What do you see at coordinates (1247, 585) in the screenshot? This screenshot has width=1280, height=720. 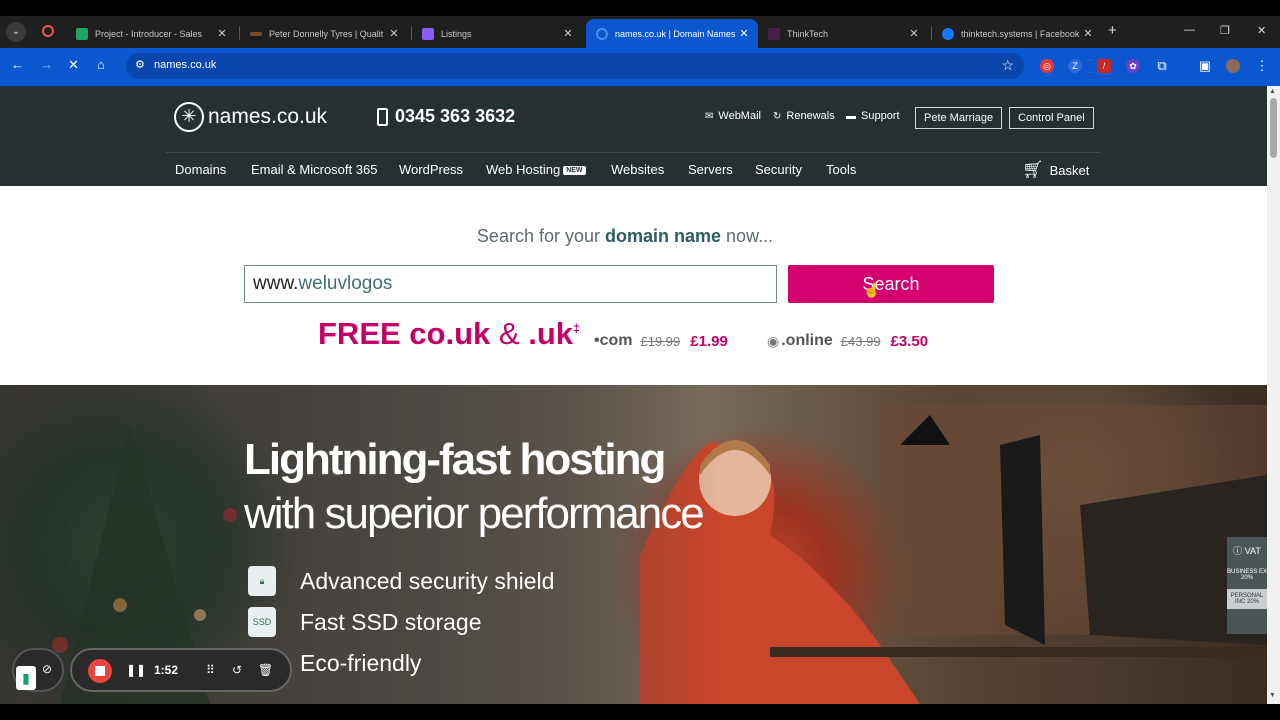 I see `vat-toggle: ⓘ VAT BUSINESS EX 20% PERSONAL INC 20%` at bounding box center [1247, 585].